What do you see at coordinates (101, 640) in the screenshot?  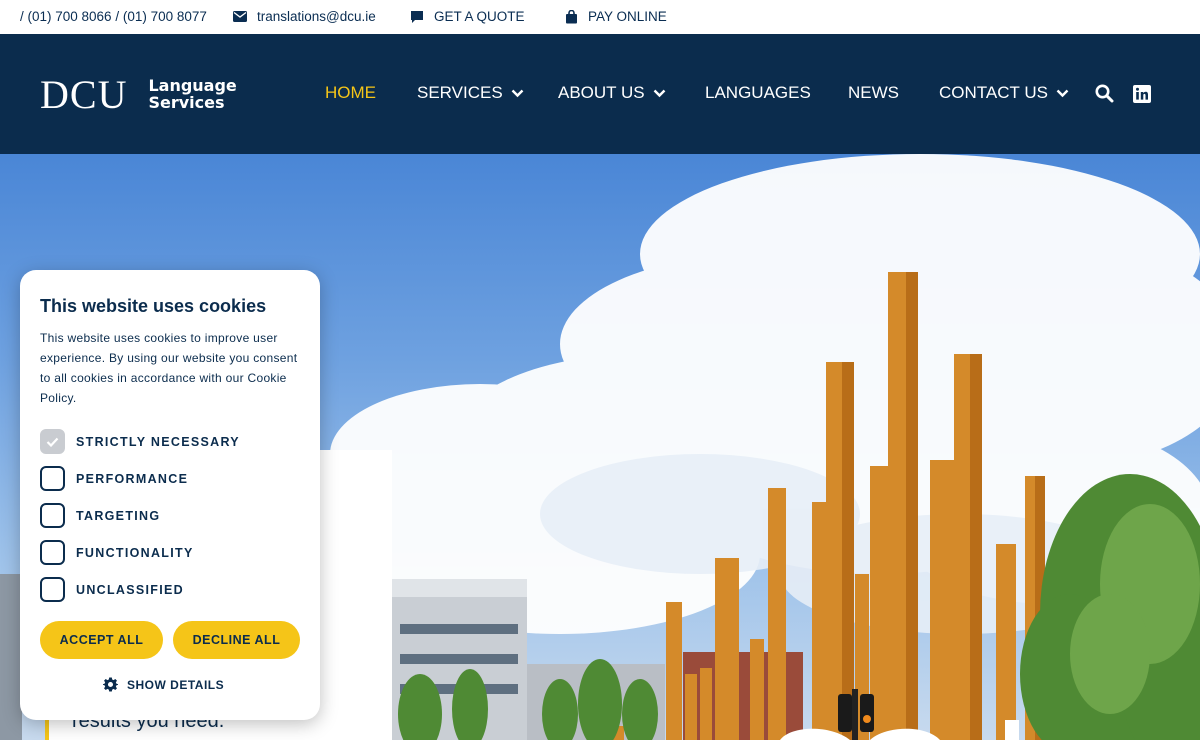 I see `accept-all-button: ACCEPT ALL` at bounding box center [101, 640].